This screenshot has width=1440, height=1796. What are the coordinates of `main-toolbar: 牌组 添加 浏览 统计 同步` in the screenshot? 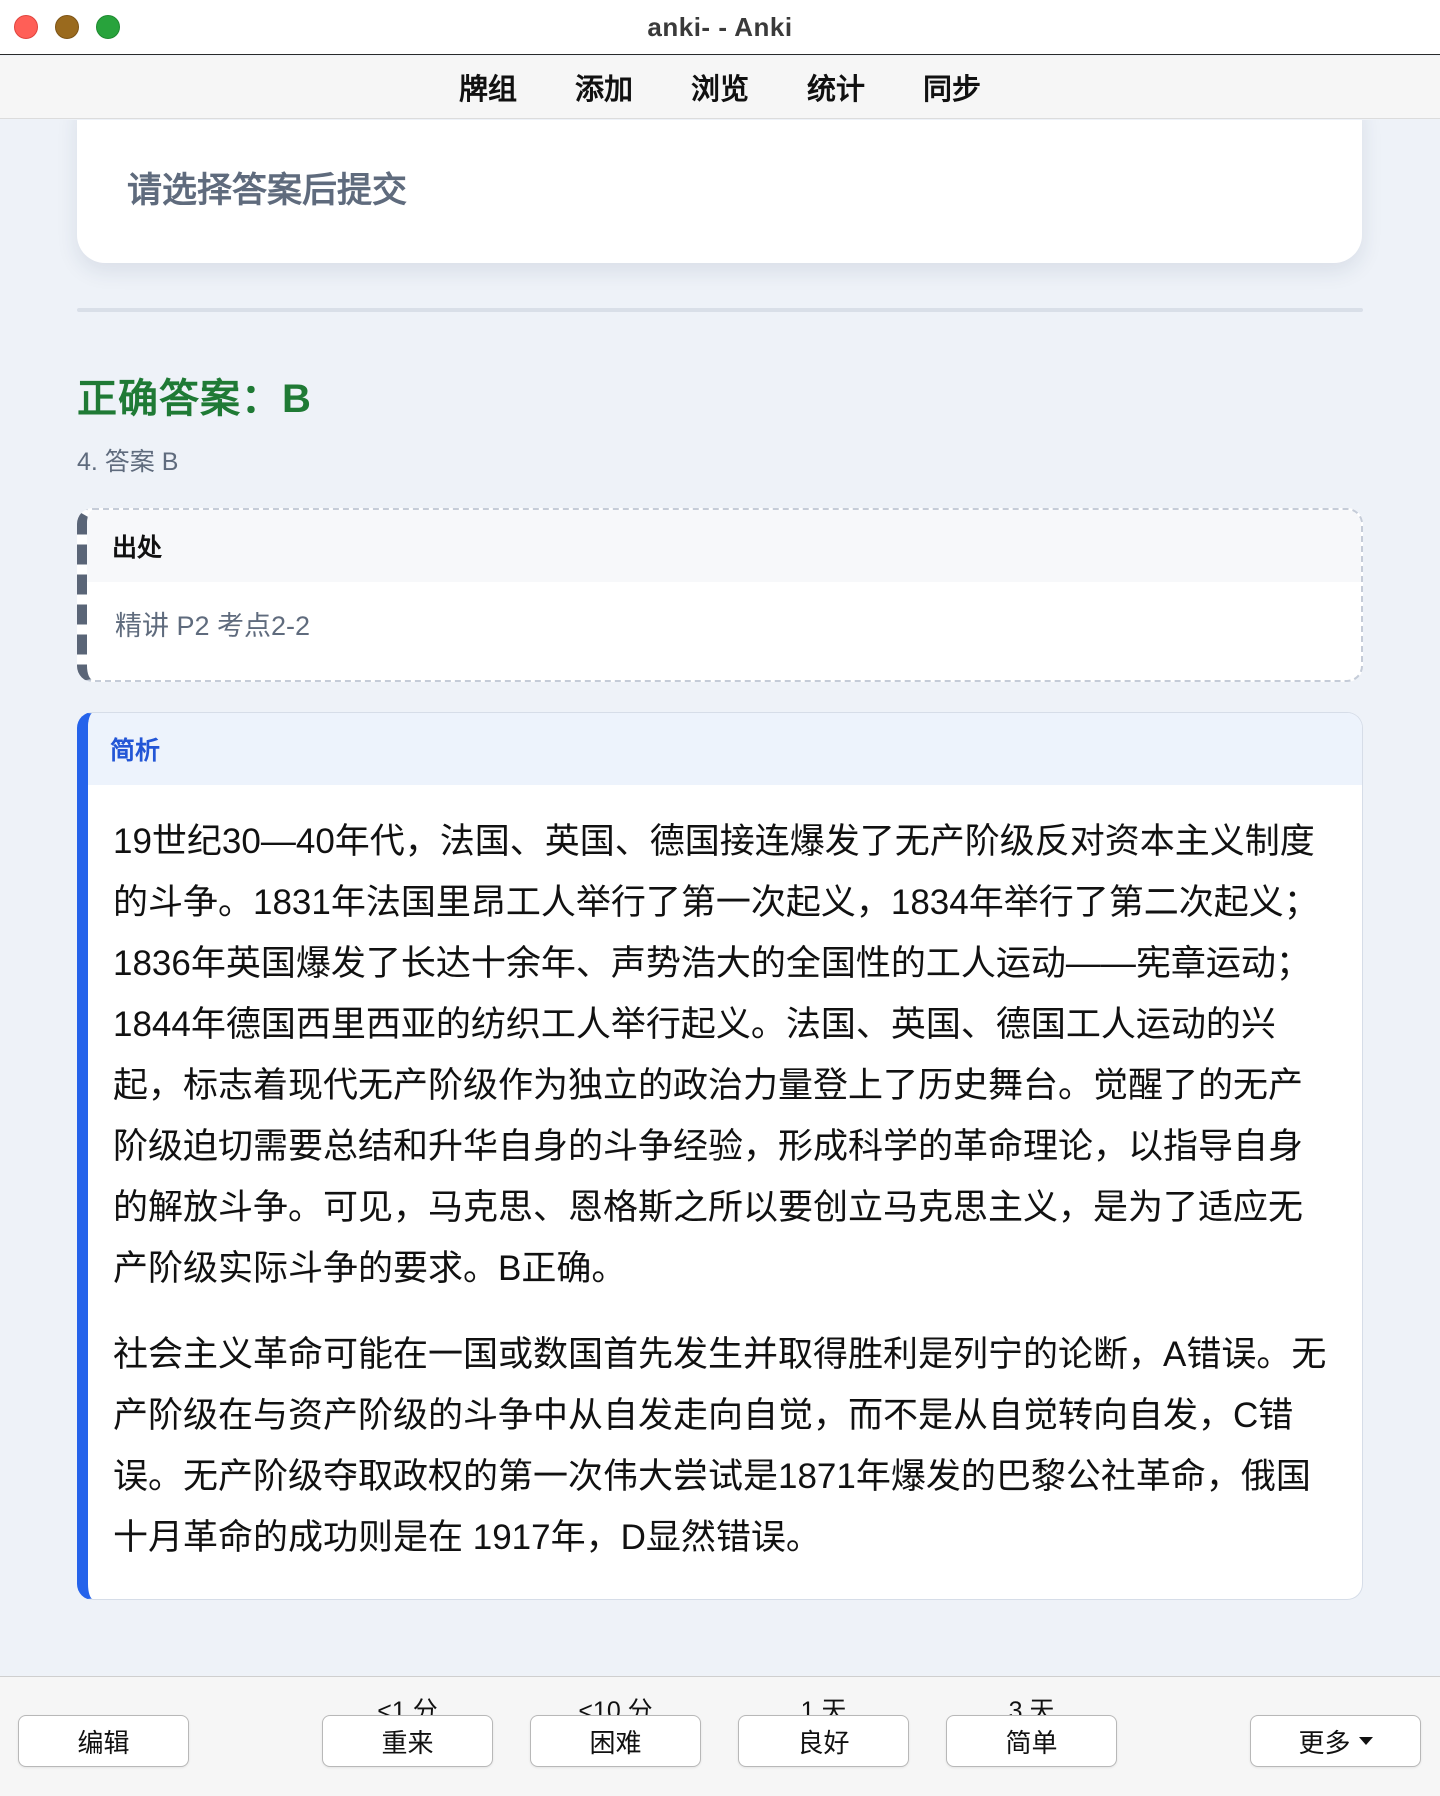 It's located at (720, 87).